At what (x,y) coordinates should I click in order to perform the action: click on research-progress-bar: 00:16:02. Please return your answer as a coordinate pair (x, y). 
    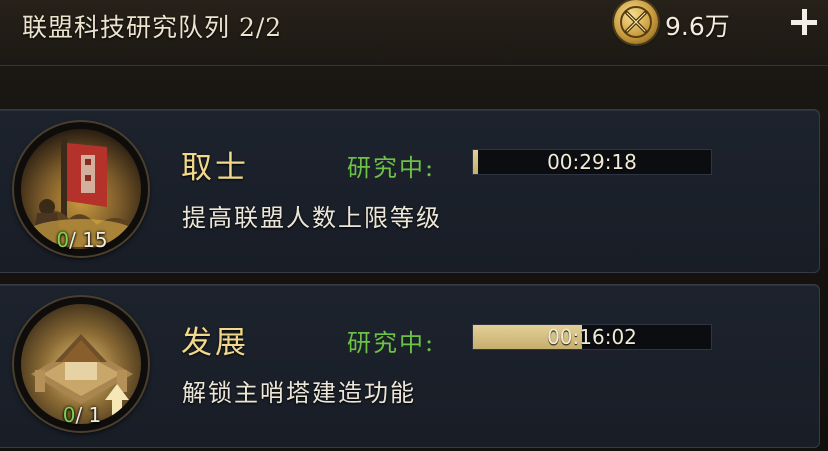
    Looking at the image, I should click on (592, 337).